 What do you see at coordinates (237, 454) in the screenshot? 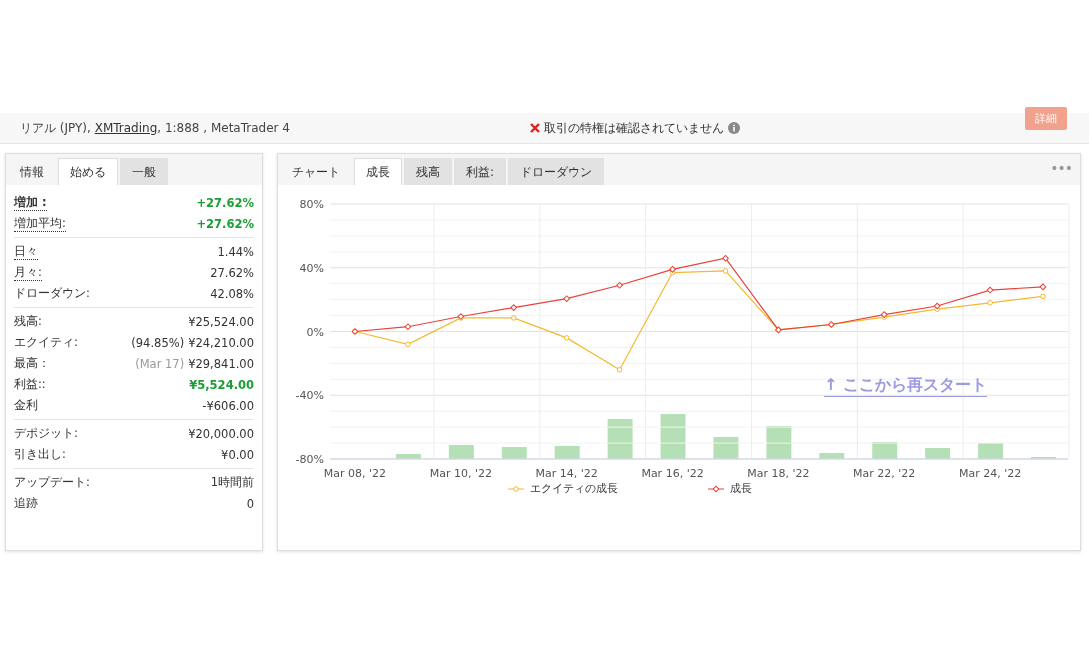
I see `stat-value: ¥0.00` at bounding box center [237, 454].